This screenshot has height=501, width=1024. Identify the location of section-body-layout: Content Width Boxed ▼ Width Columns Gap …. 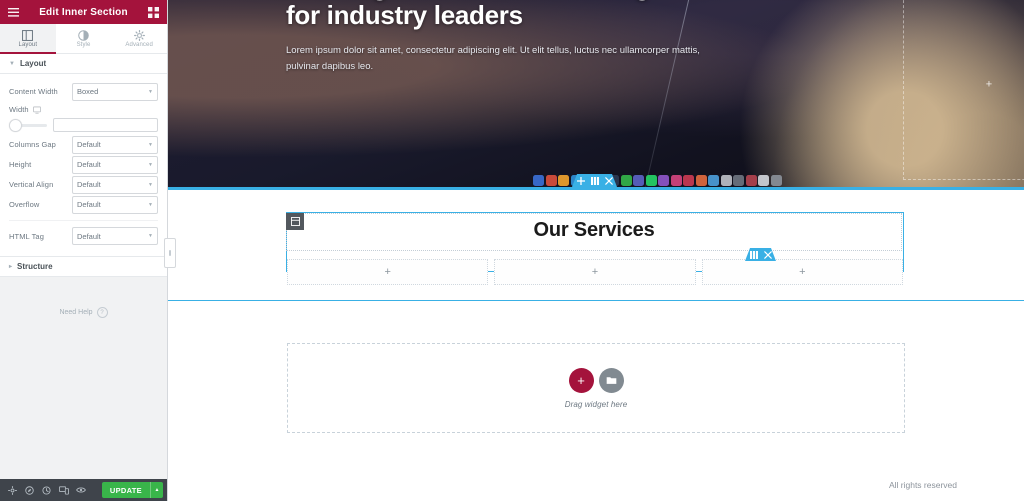
(83, 165).